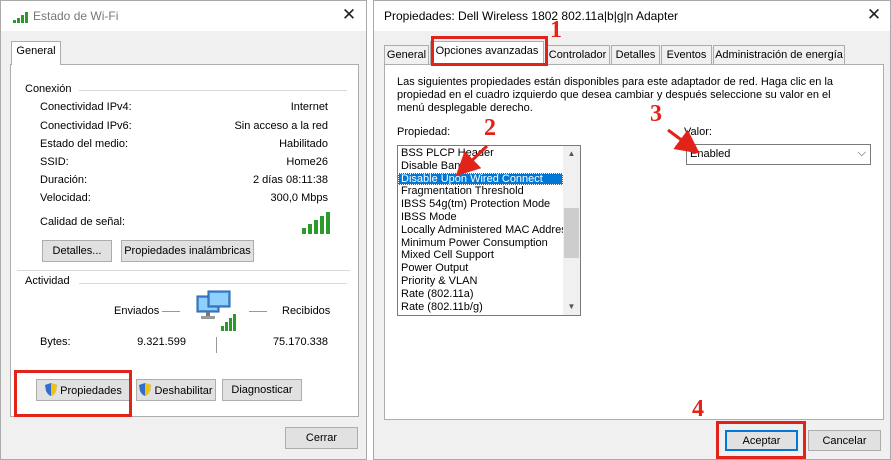 This screenshot has width=891, height=460. I want to click on row-label-ipv6: Conectividad IPv6:, so click(86, 126).